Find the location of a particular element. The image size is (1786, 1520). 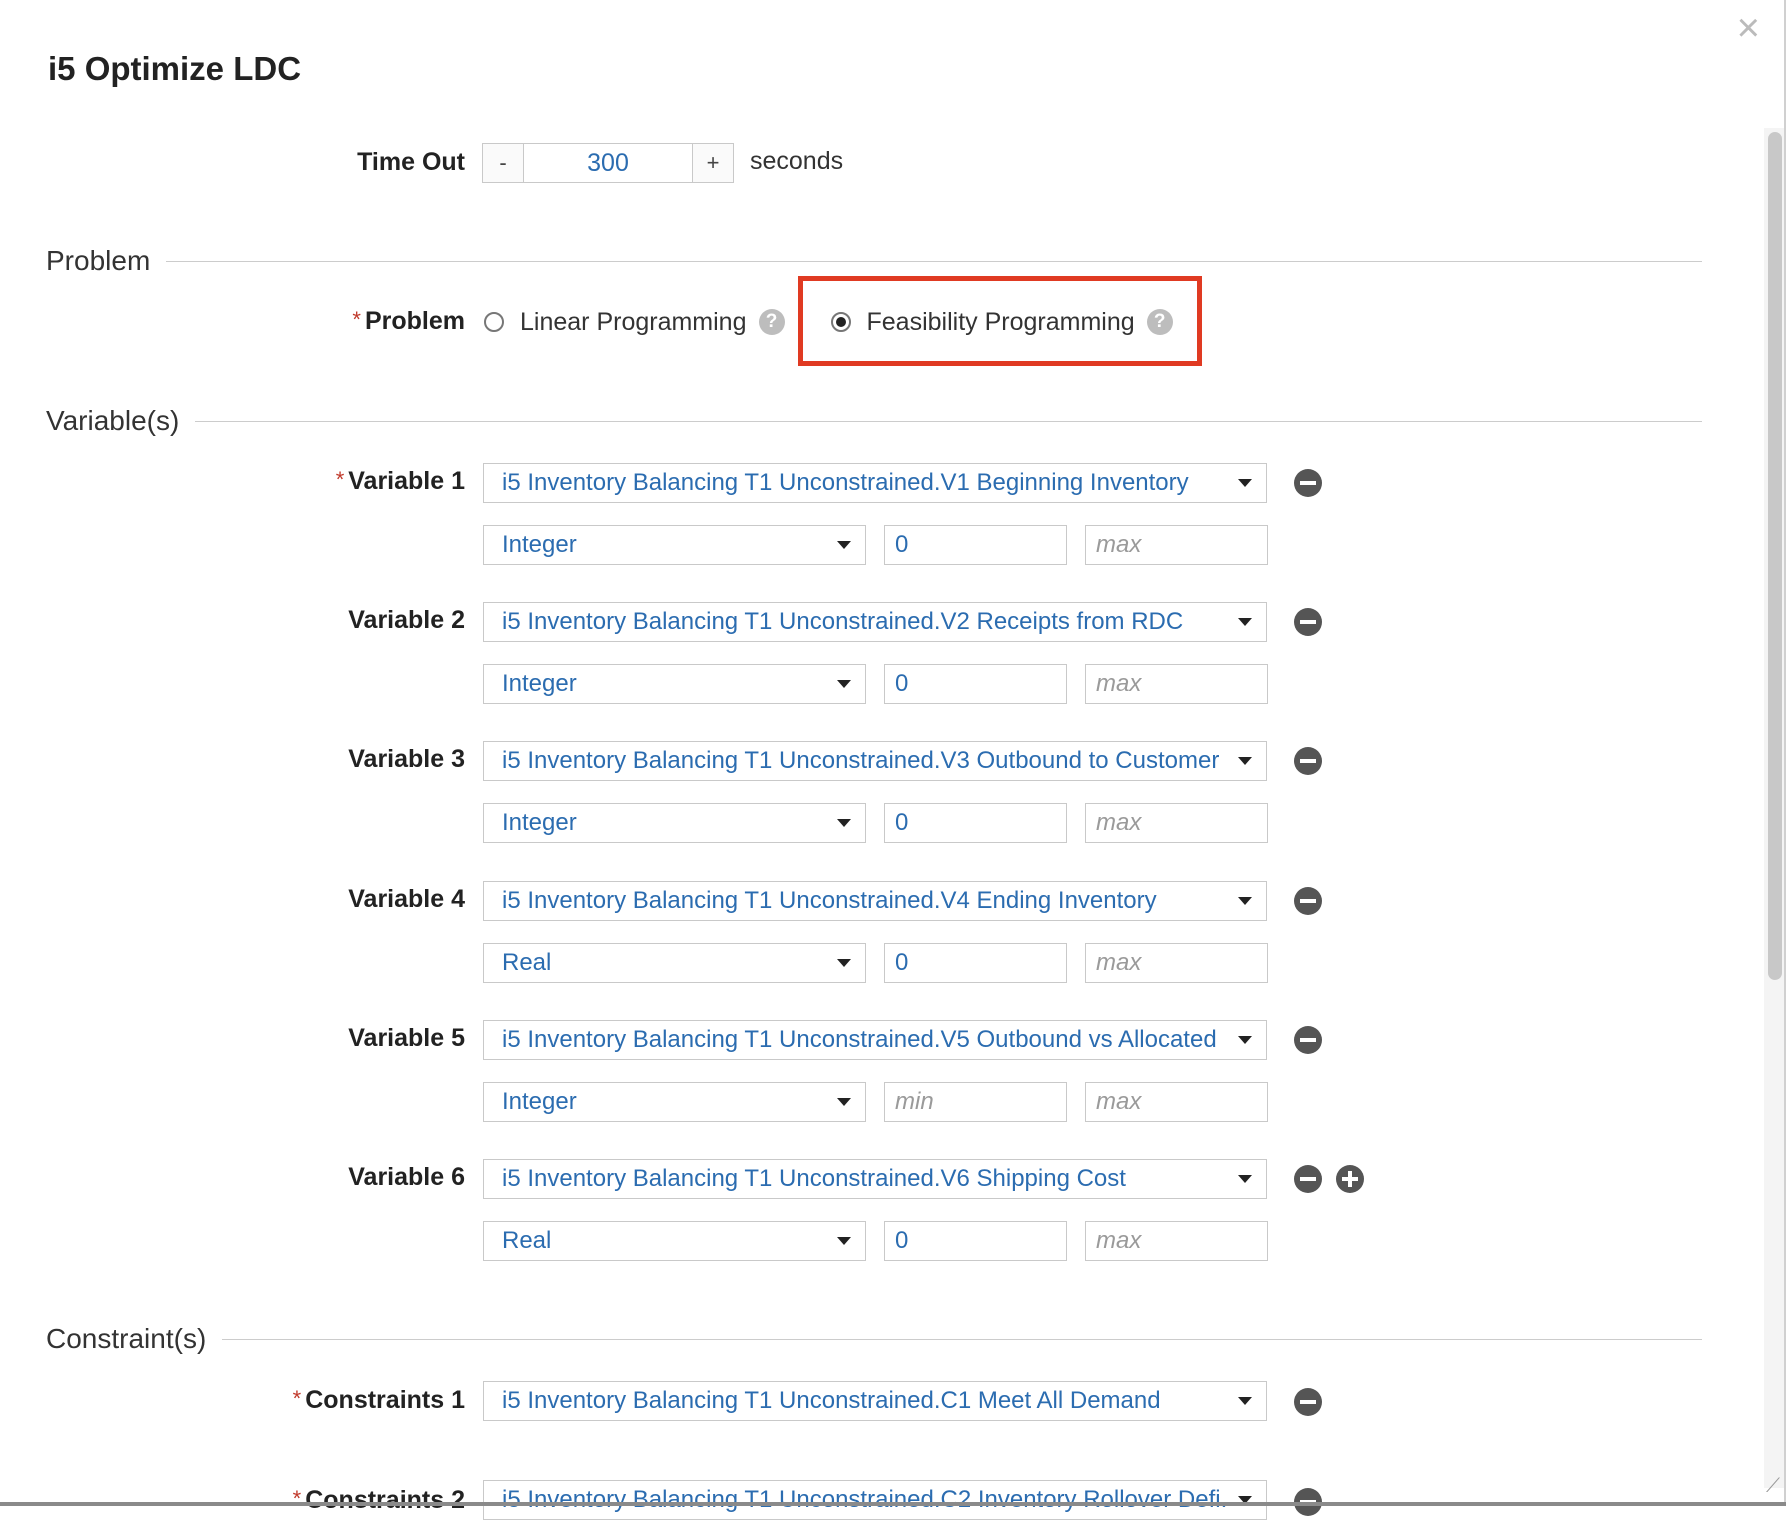

variable-6-max-input: max is located at coordinates (1176, 1241).